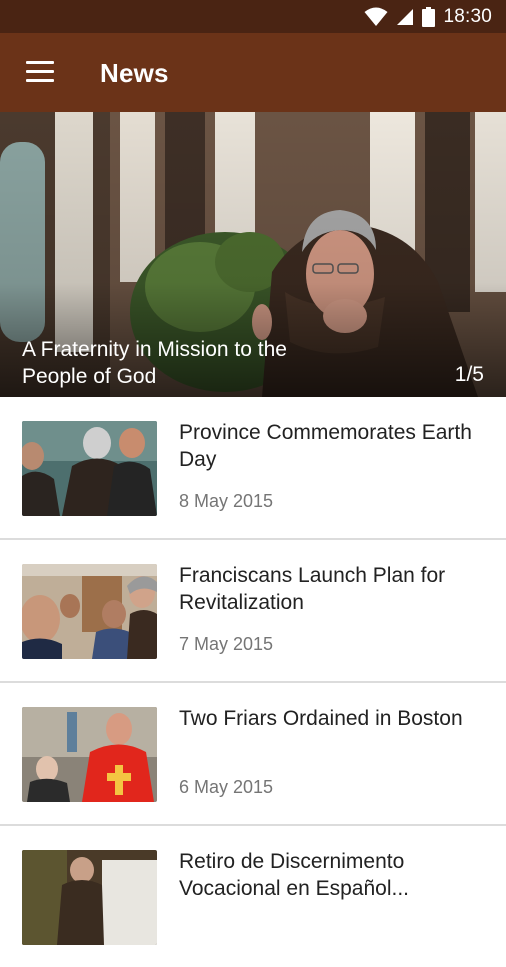 The width and height of the screenshot is (506, 967). What do you see at coordinates (253, 754) in the screenshot?
I see `news-item: Two Friars Ordained in Boston 6 May 2015` at bounding box center [253, 754].